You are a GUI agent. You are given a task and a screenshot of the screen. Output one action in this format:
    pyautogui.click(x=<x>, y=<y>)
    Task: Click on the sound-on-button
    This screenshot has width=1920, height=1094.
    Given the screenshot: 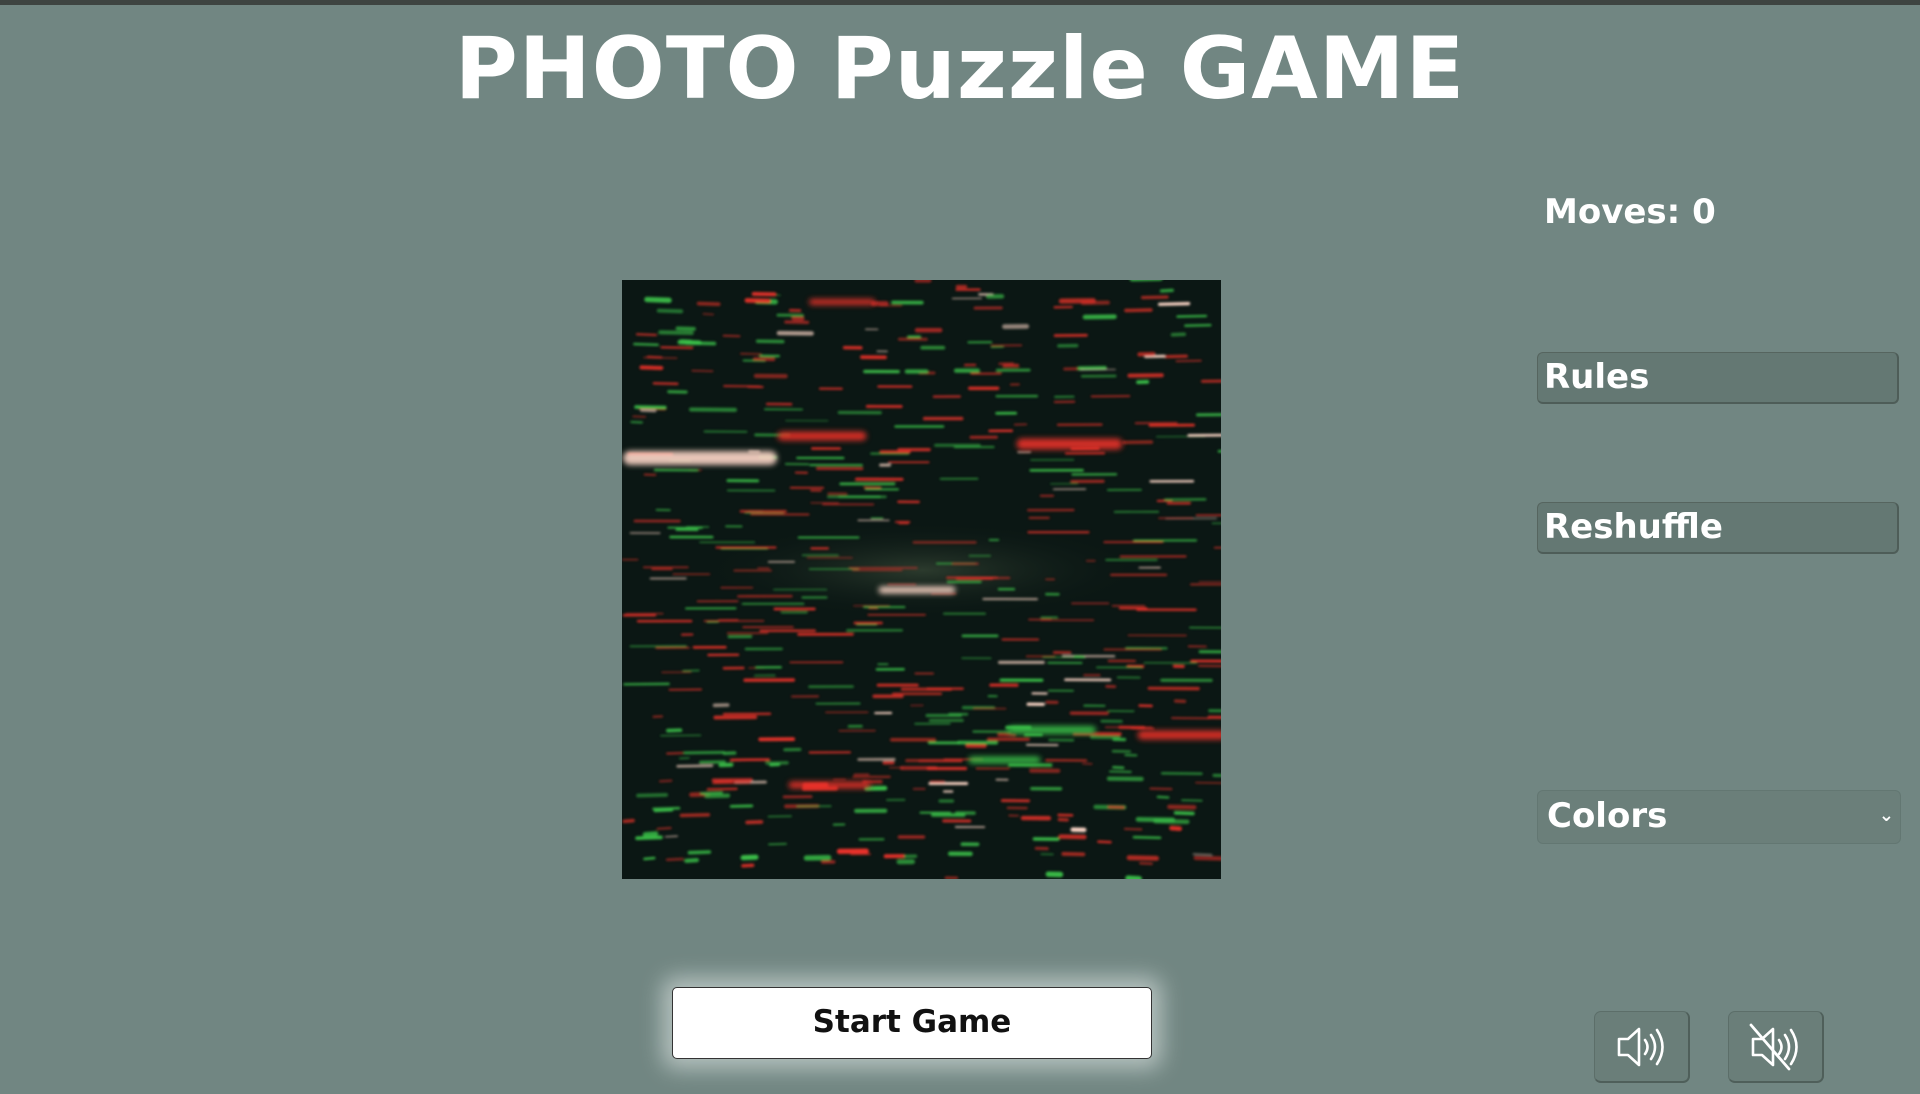 What is the action you would take?
    pyautogui.click(x=1642, y=1047)
    